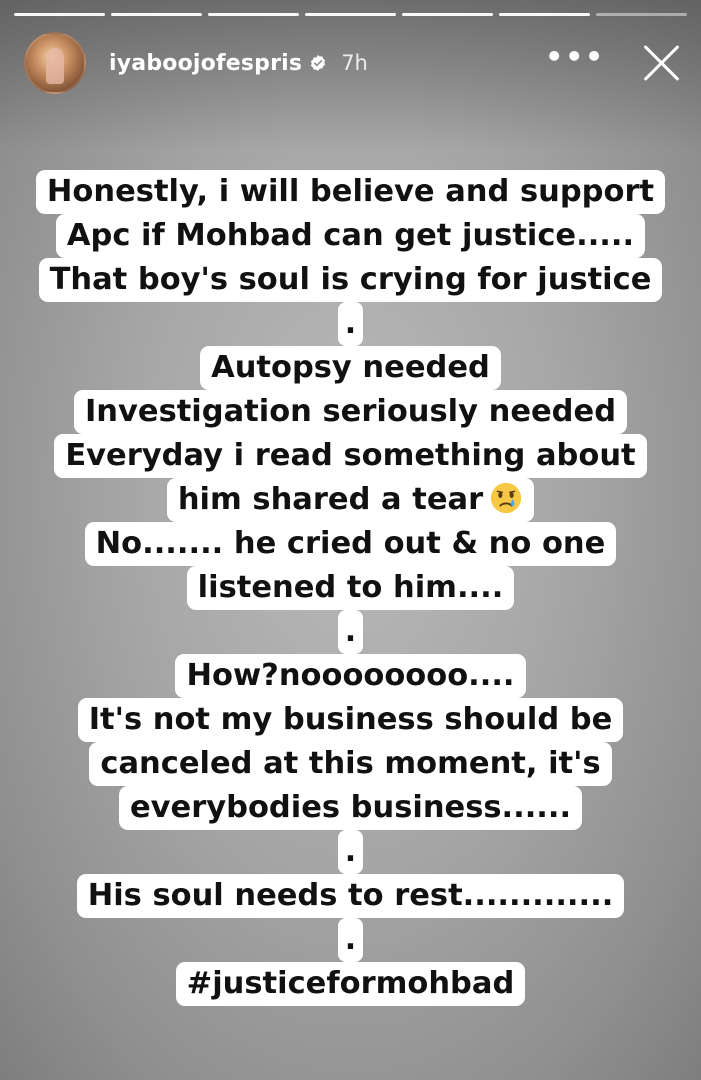 This screenshot has height=1080, width=701. What do you see at coordinates (575, 57) in the screenshot?
I see `more-options-button: •••` at bounding box center [575, 57].